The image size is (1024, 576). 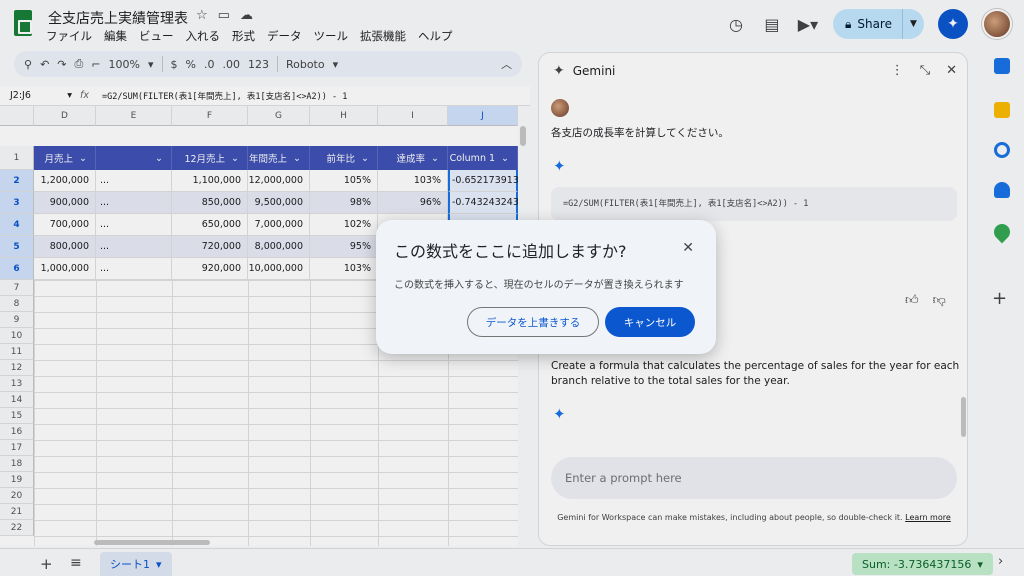 What do you see at coordinates (650, 322) in the screenshot?
I see `cancel-button: キャンセル` at bounding box center [650, 322].